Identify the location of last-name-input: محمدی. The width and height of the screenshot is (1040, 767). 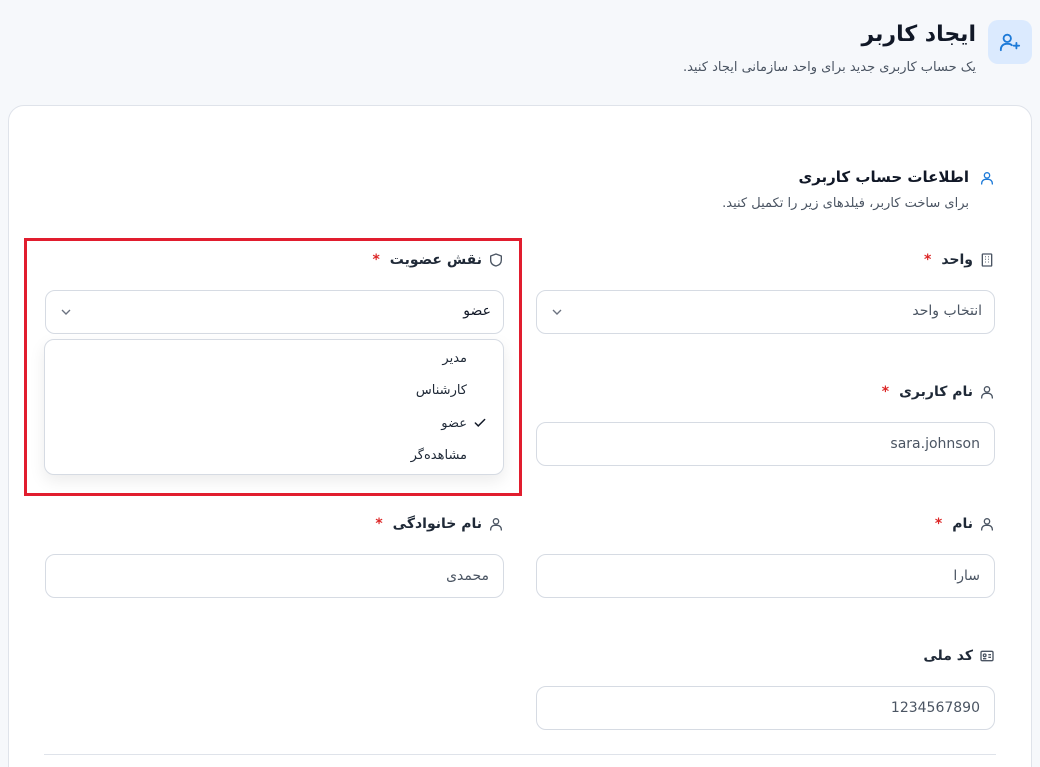
(274, 576).